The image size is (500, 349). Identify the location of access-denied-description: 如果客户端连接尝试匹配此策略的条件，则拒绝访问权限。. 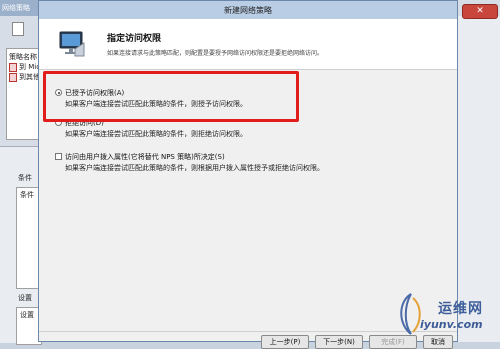
(156, 134).